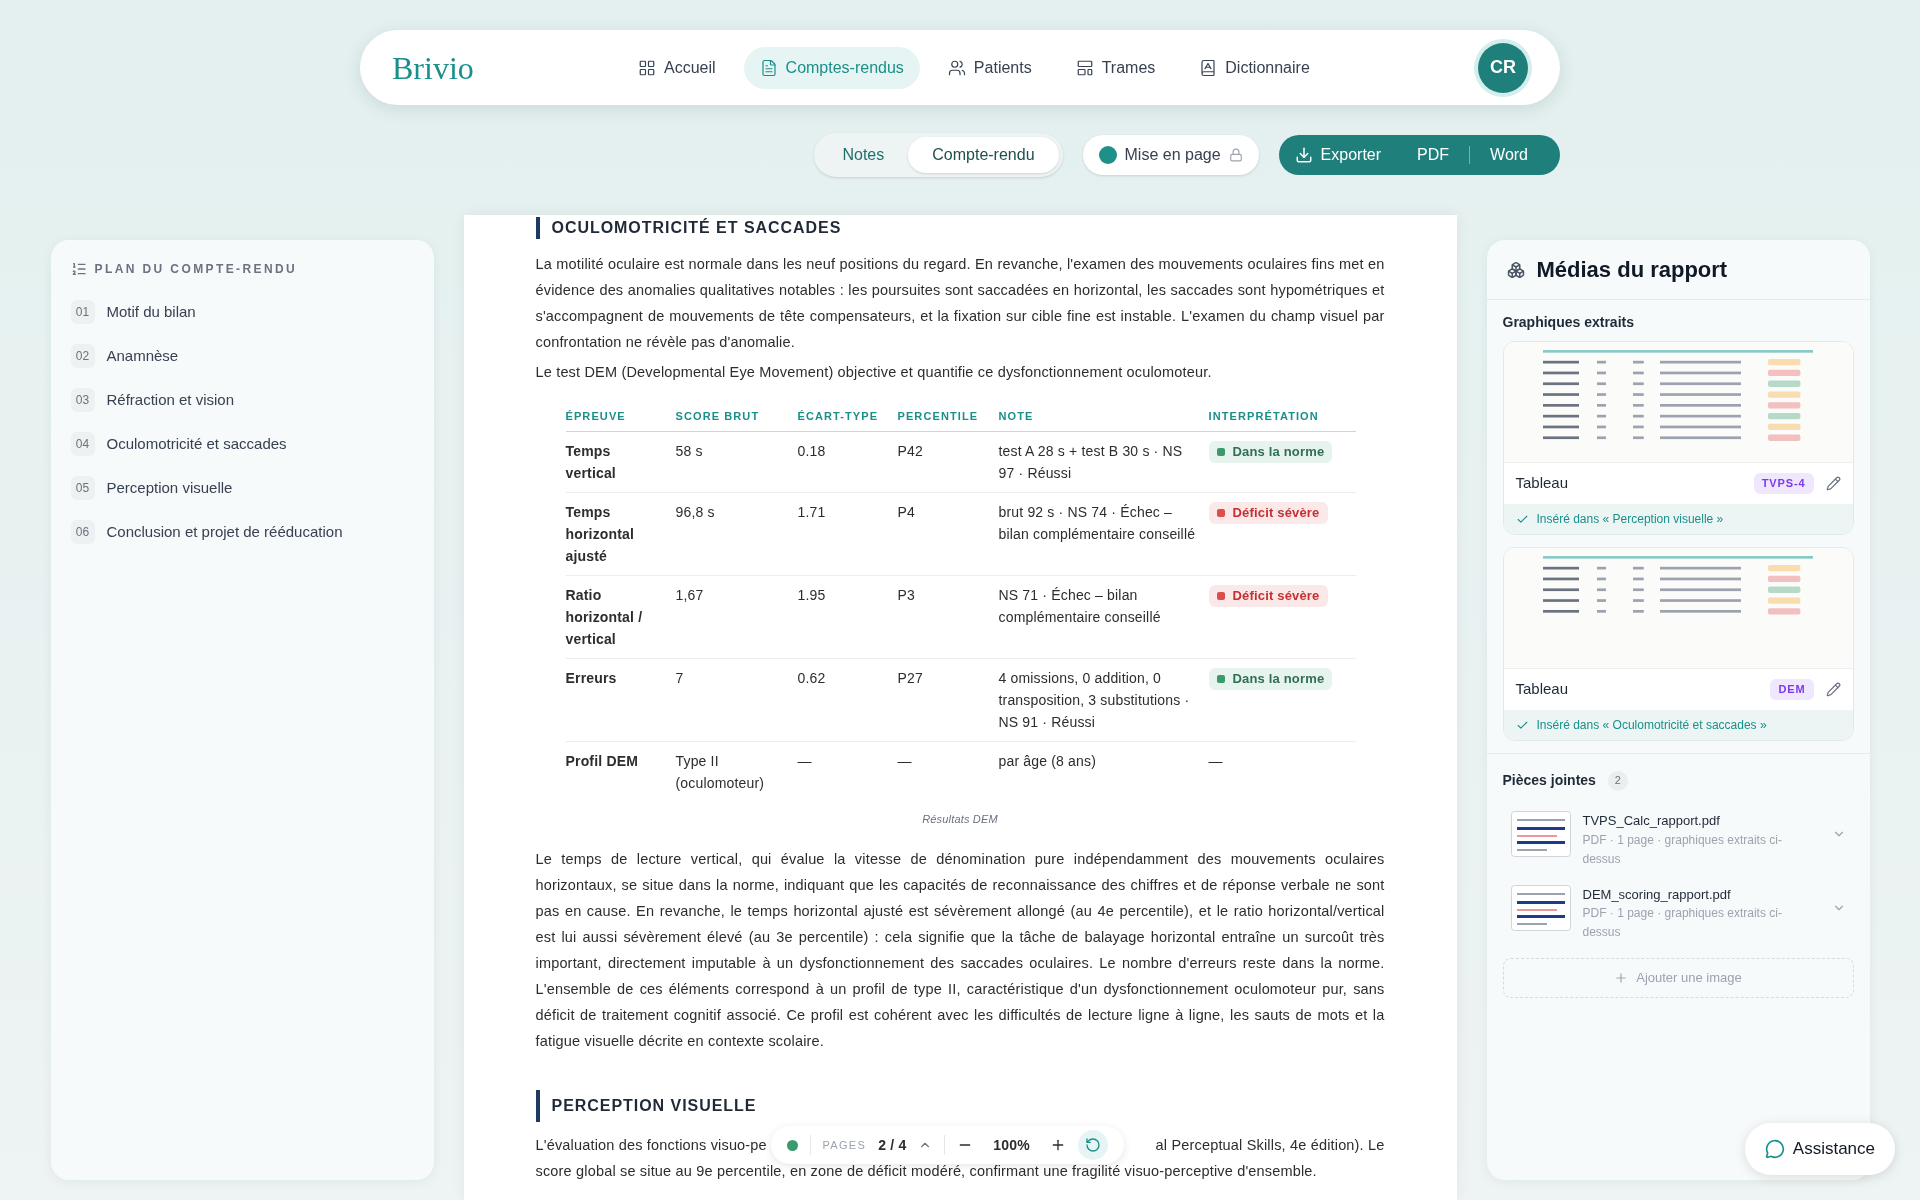 This screenshot has height=1200, width=1920. I want to click on paragraph-text: L'évaluation des fonctions visuo-pe, so click(651, 1145).